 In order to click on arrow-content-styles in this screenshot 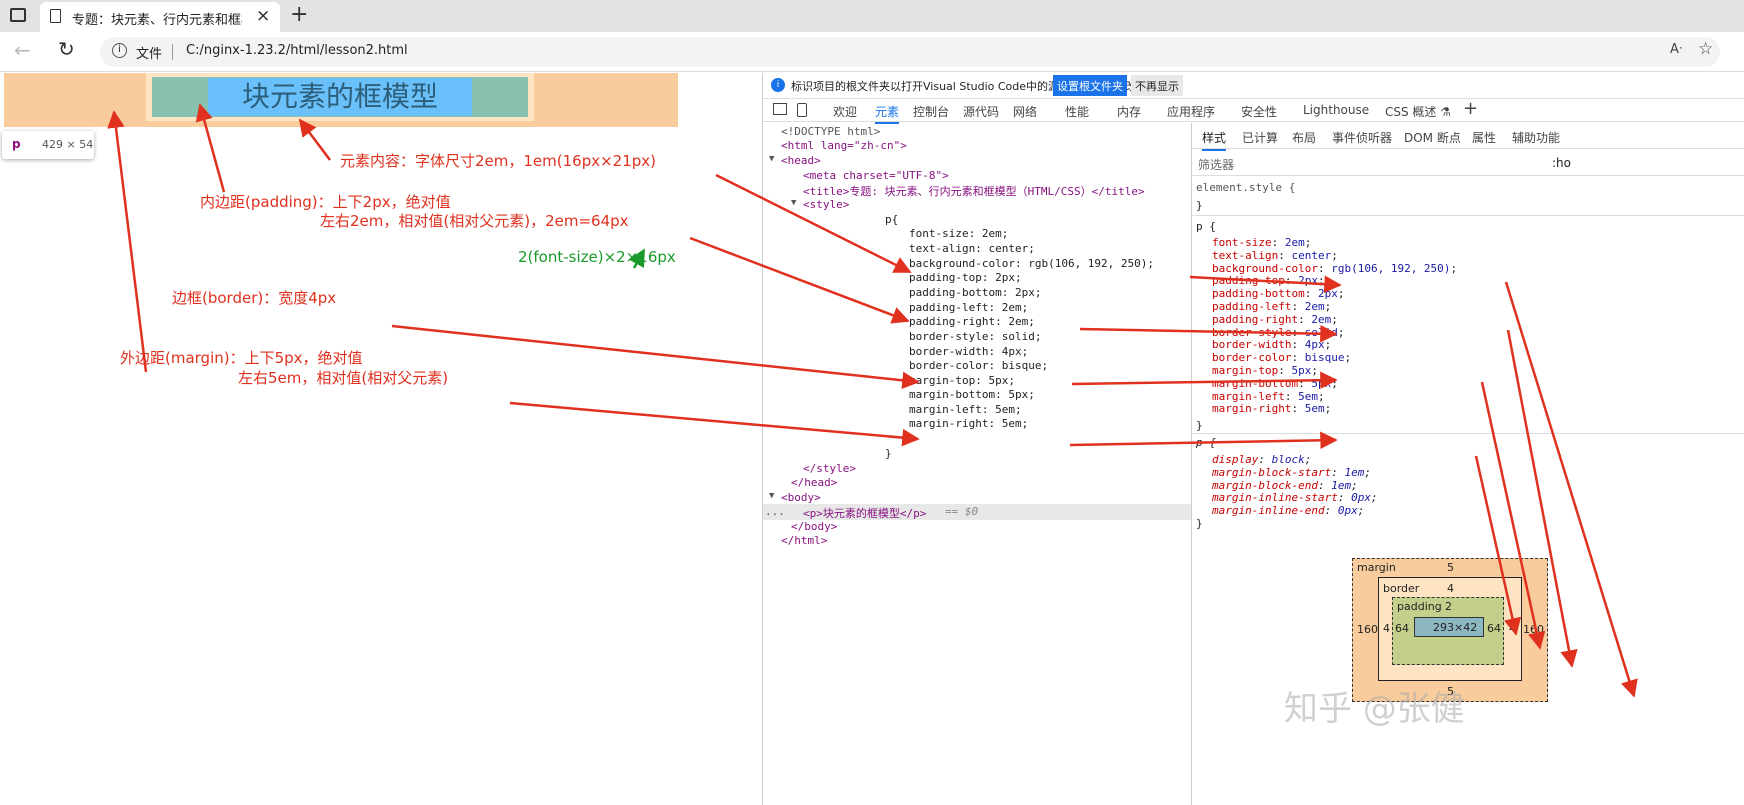, I will do `click(1265, 284)`.